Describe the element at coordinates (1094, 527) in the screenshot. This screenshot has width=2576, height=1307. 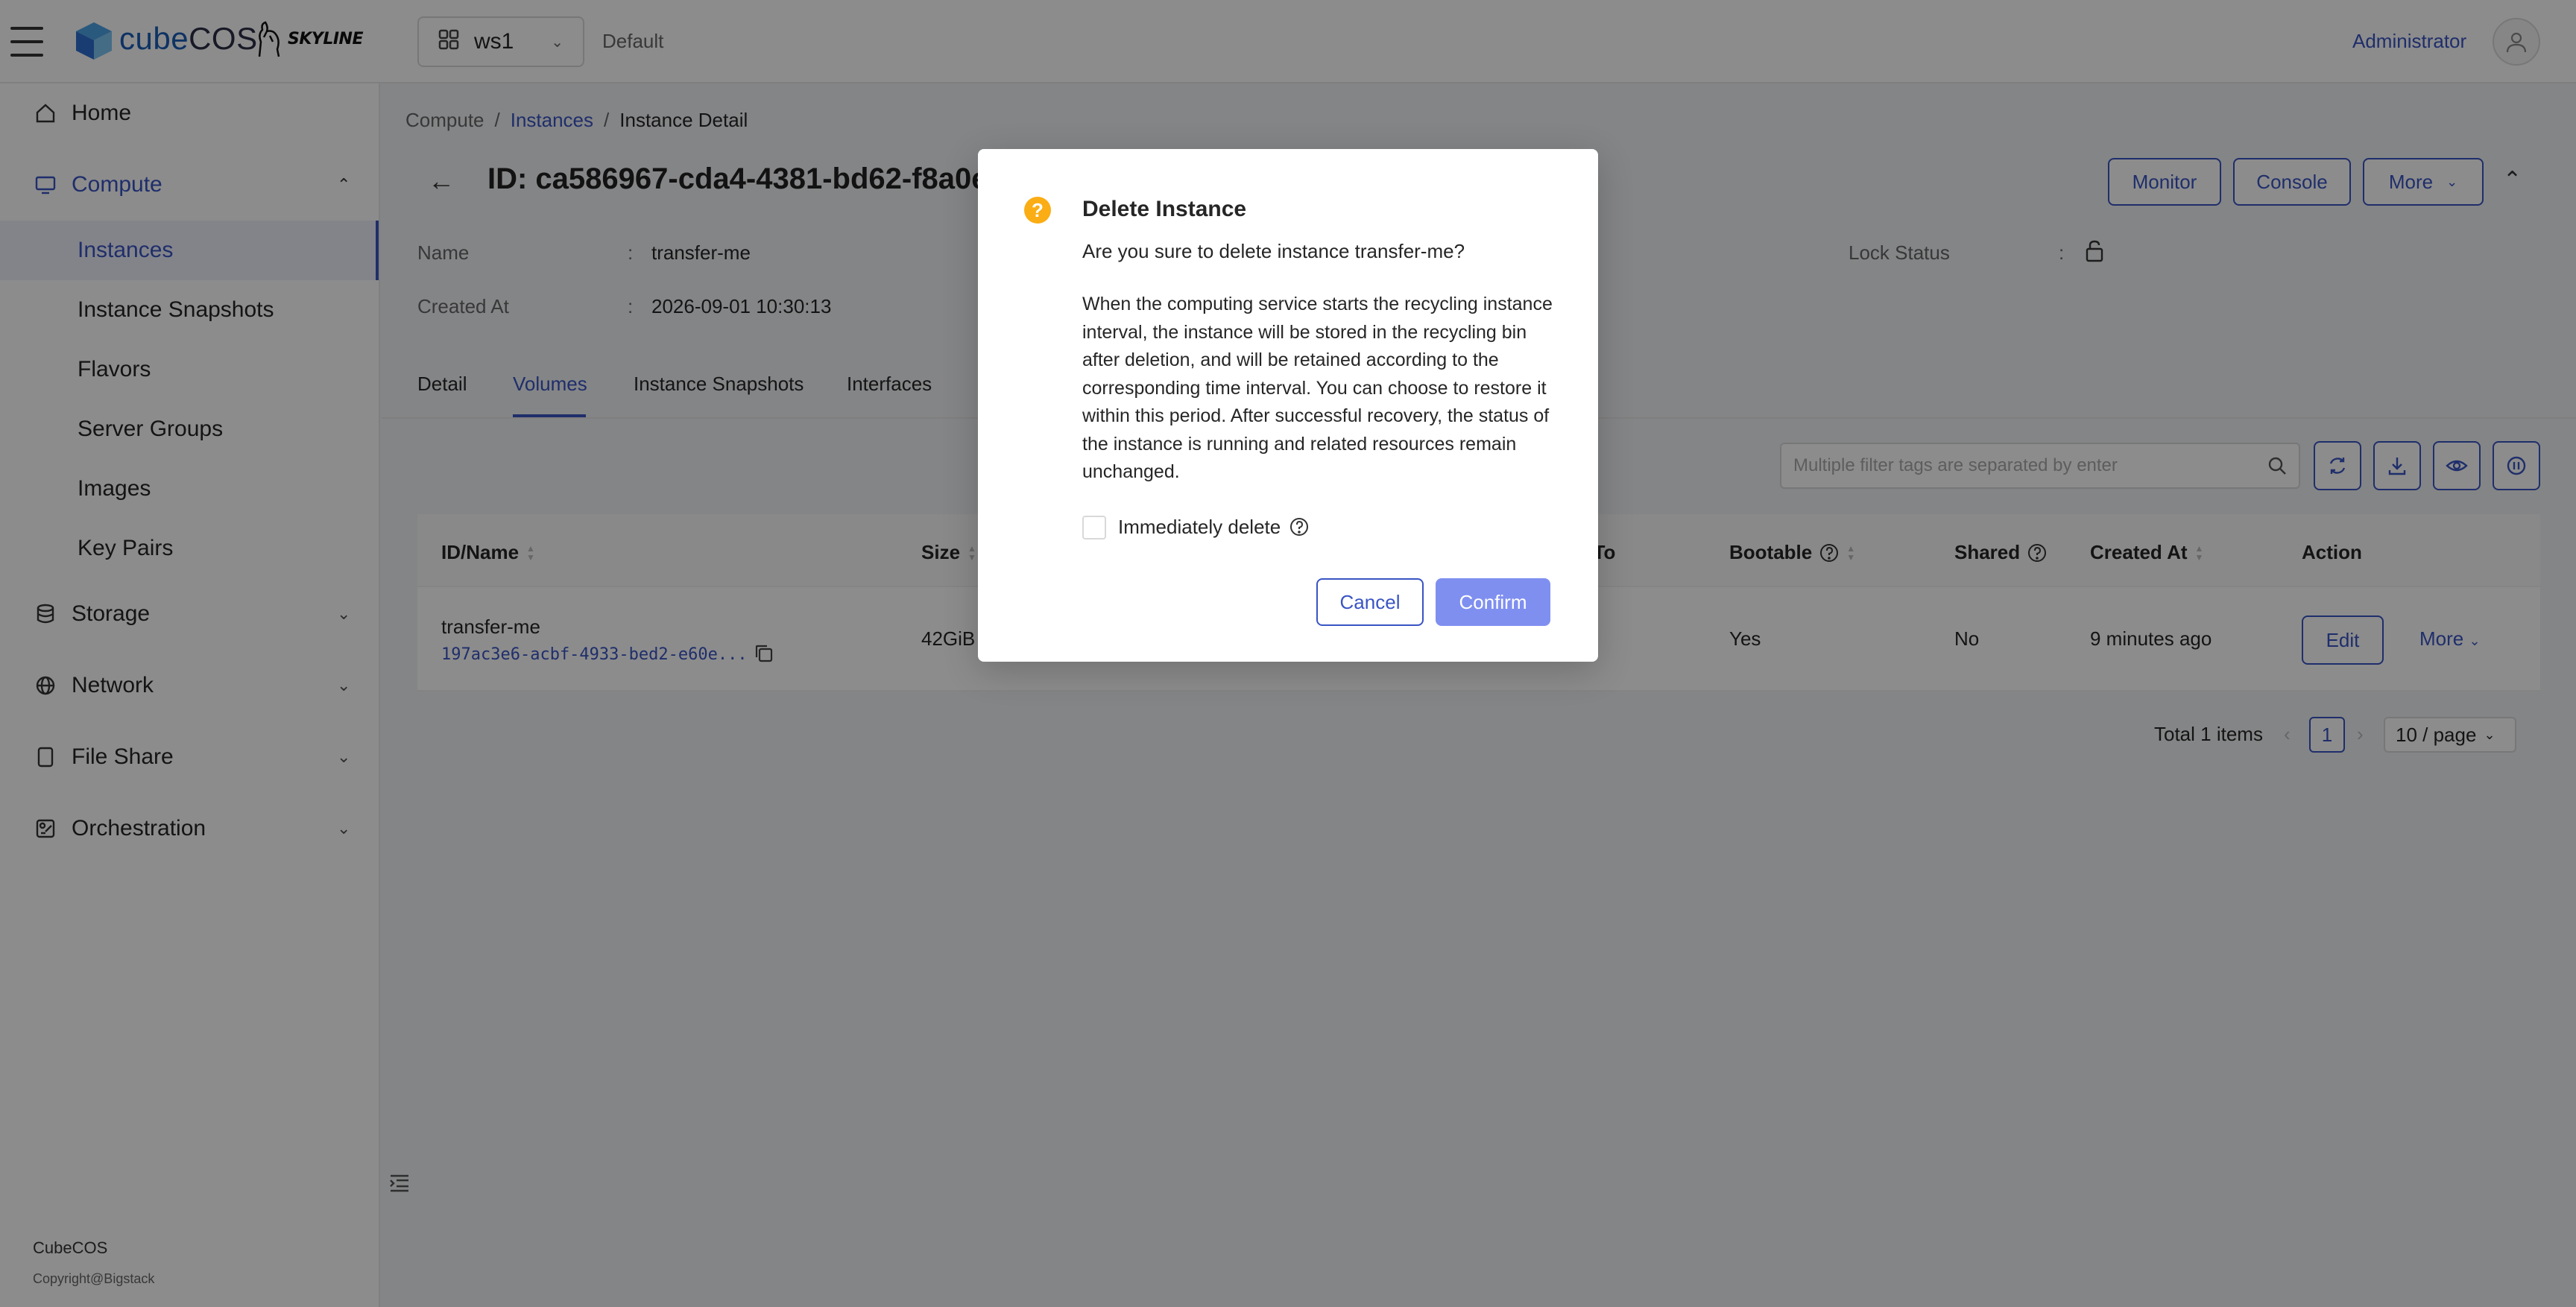
I see `immediately-delete-checkbox` at that location.